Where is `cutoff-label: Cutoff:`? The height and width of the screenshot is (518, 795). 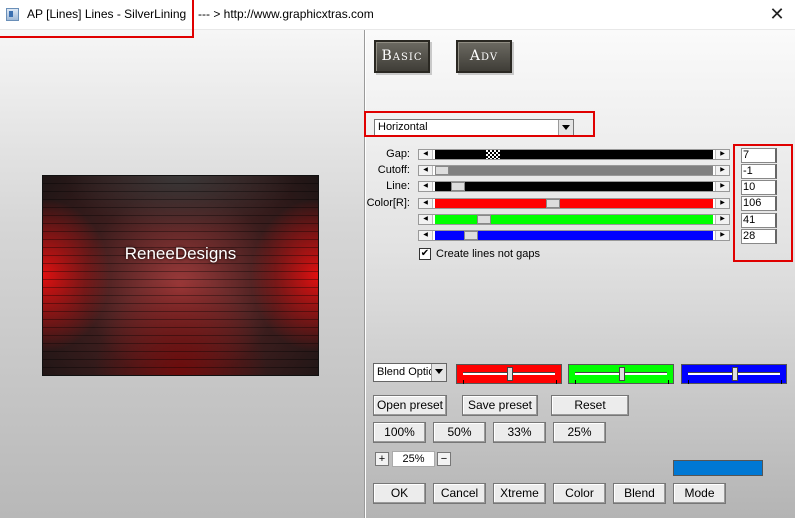
cutoff-label: Cutoff: is located at coordinates (393, 170).